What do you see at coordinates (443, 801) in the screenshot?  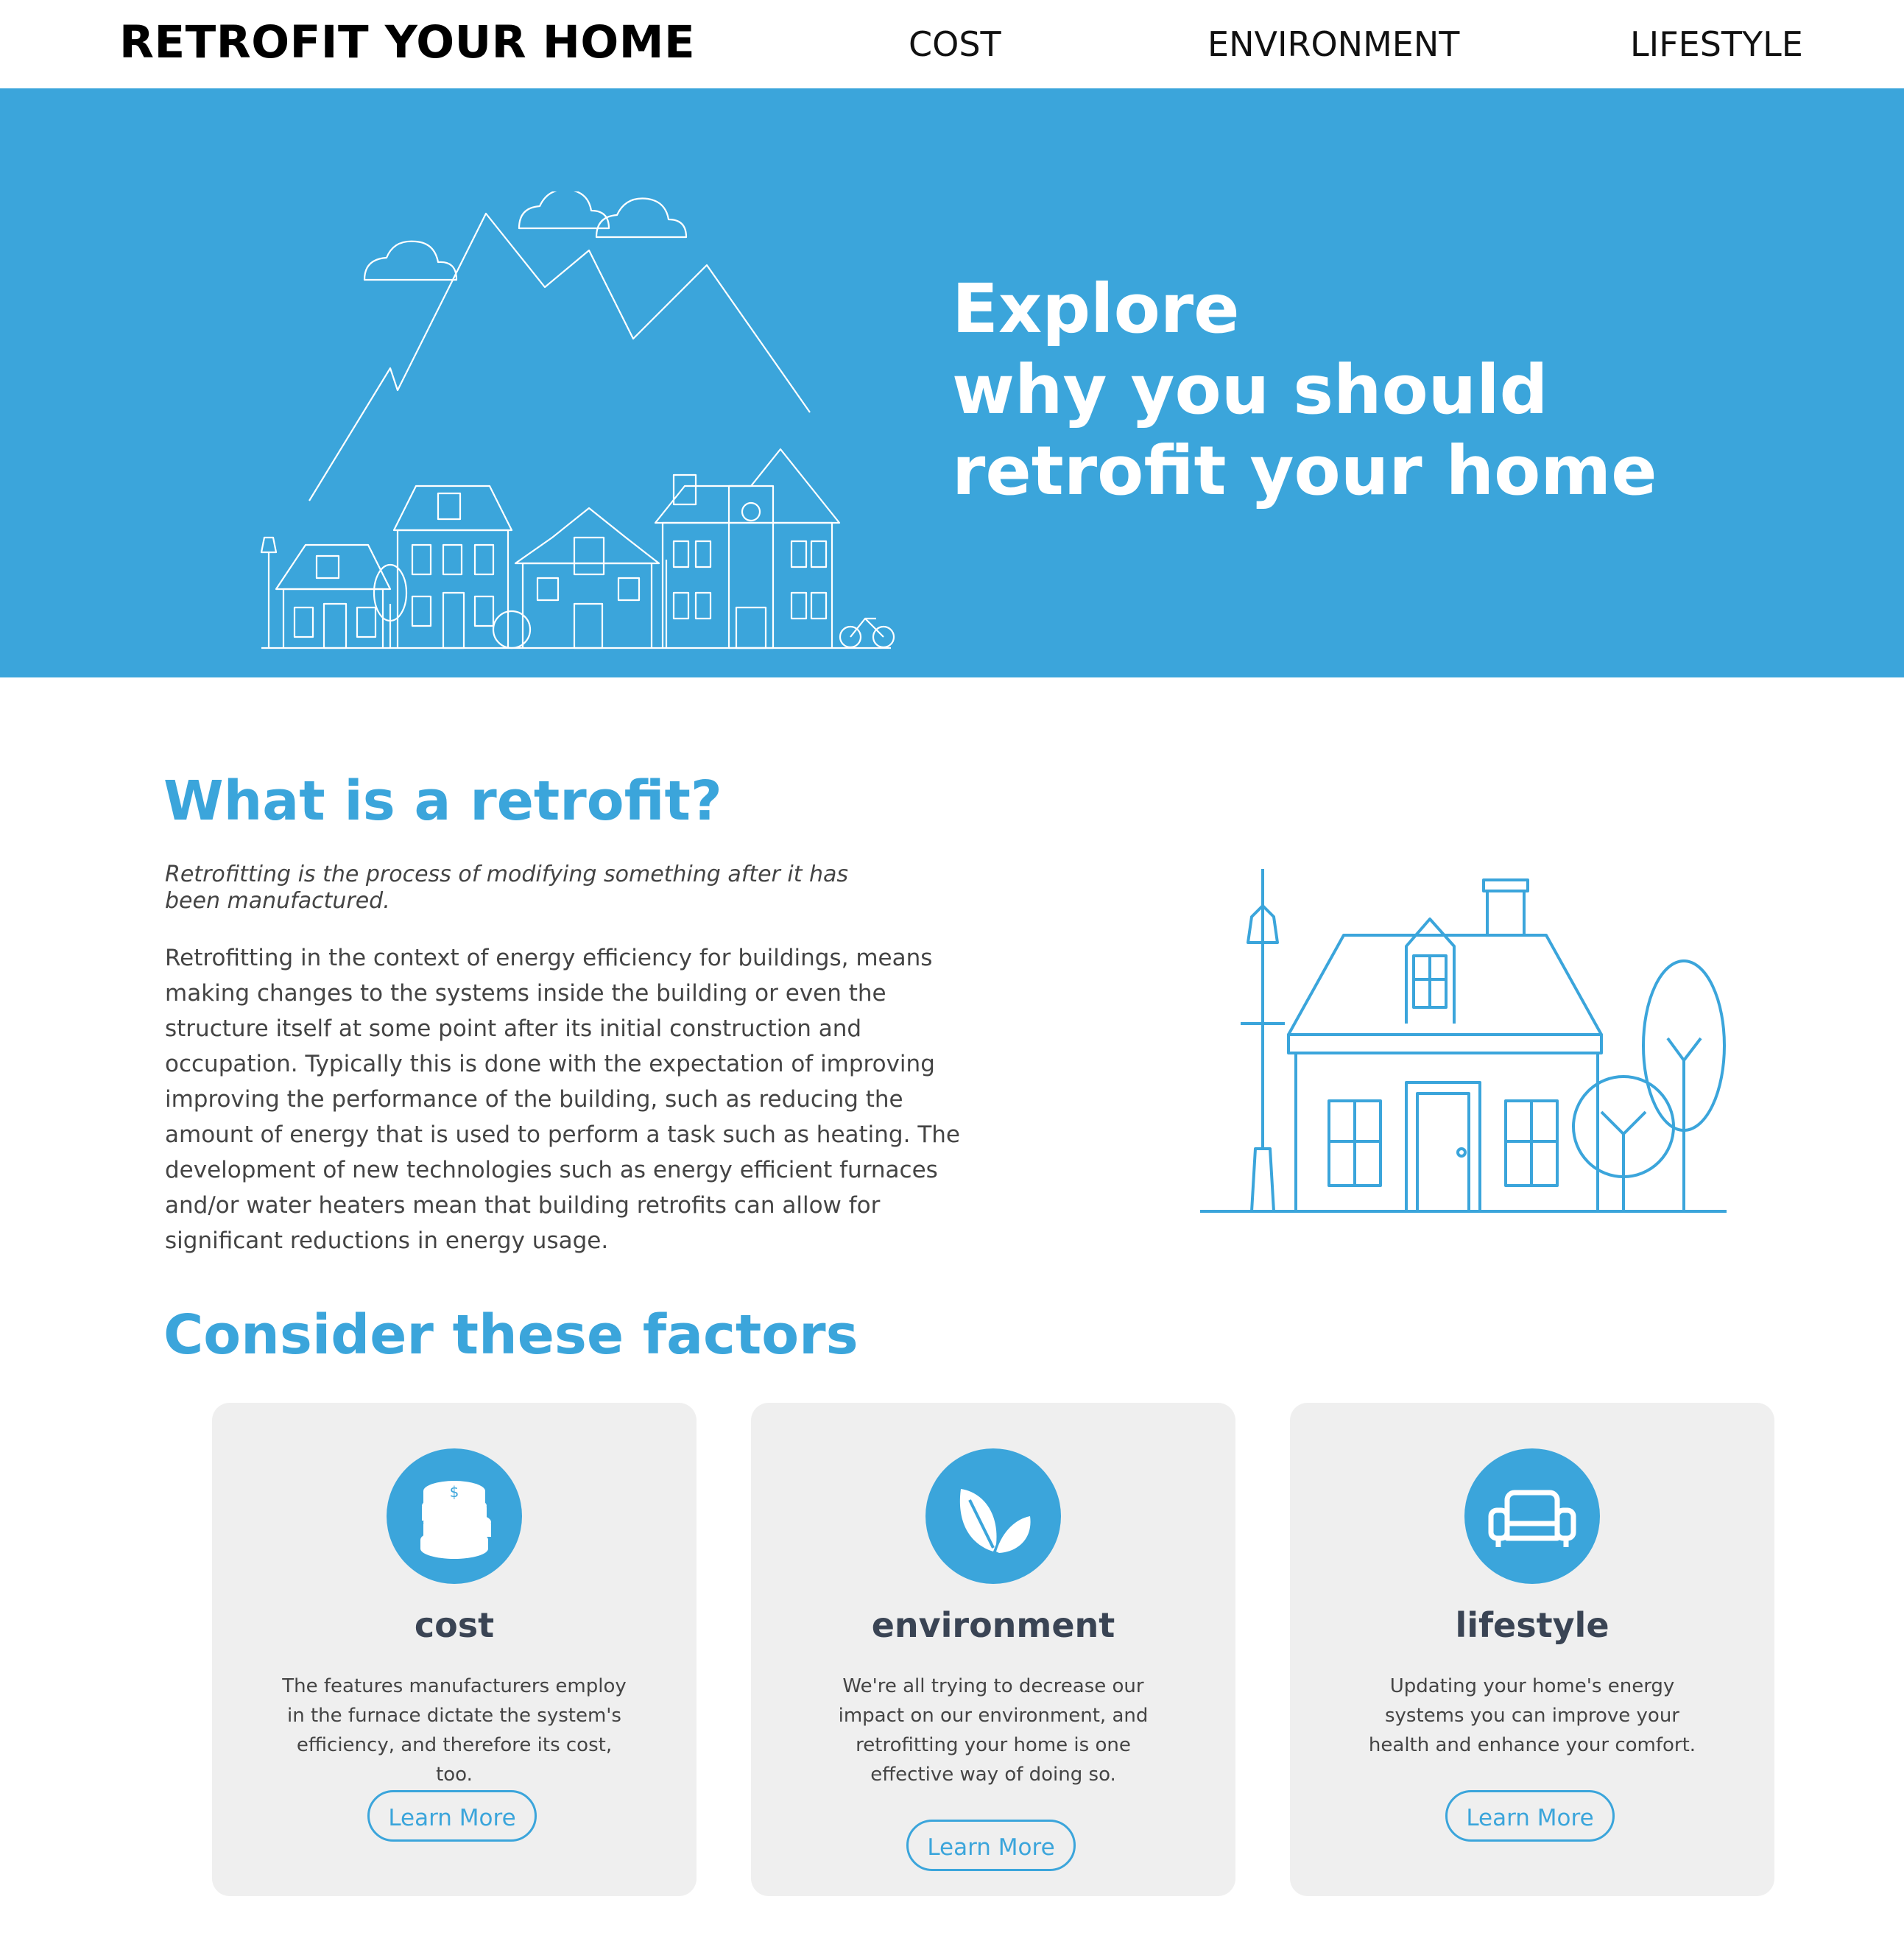 I see `about-section-title: What is a retrofit?` at bounding box center [443, 801].